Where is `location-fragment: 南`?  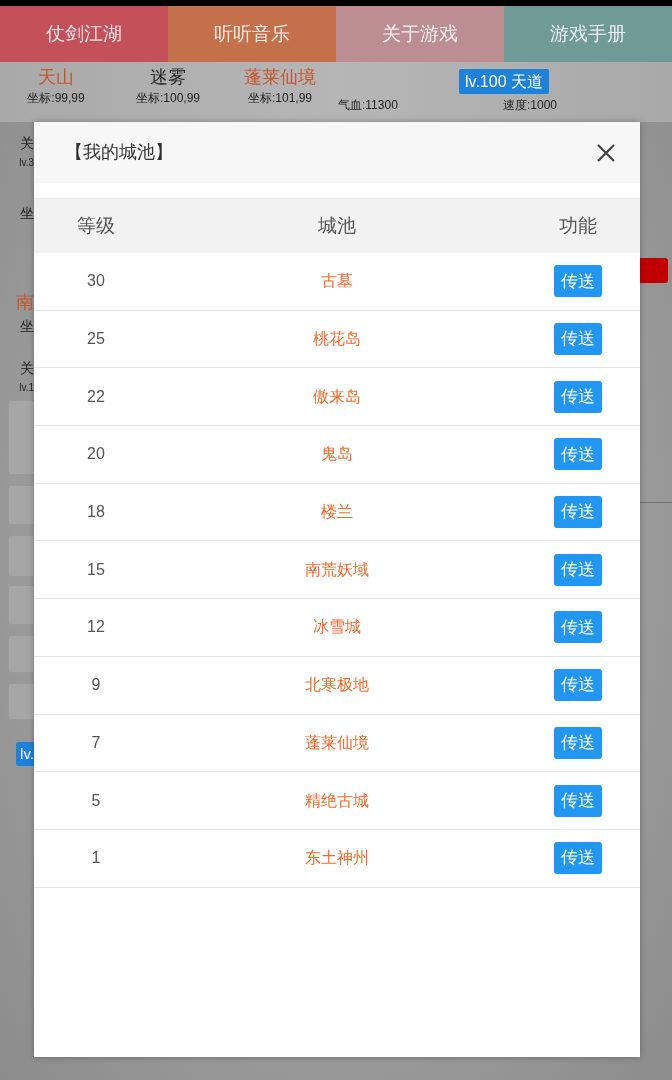 location-fragment: 南 is located at coordinates (25, 302).